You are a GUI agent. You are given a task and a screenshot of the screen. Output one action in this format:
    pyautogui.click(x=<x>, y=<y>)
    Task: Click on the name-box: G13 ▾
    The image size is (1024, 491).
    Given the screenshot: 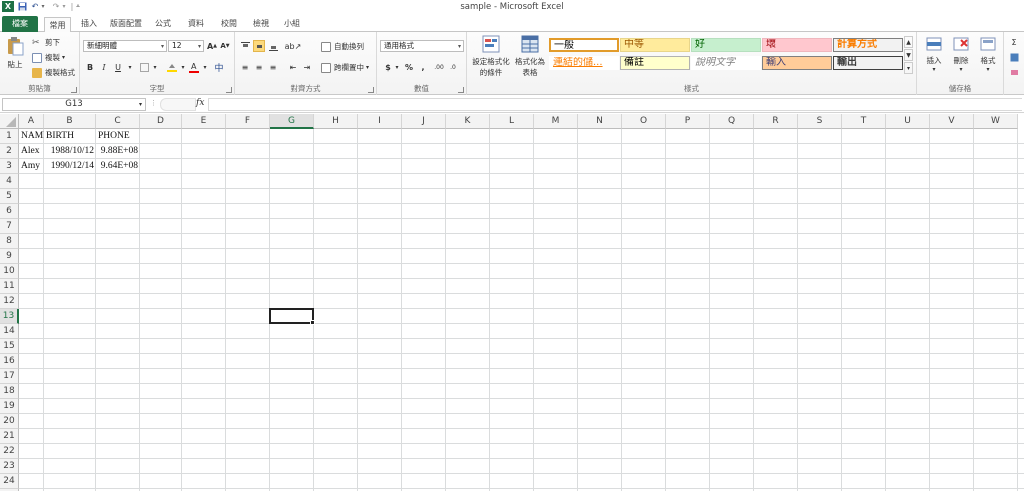 What is the action you would take?
    pyautogui.click(x=74, y=104)
    